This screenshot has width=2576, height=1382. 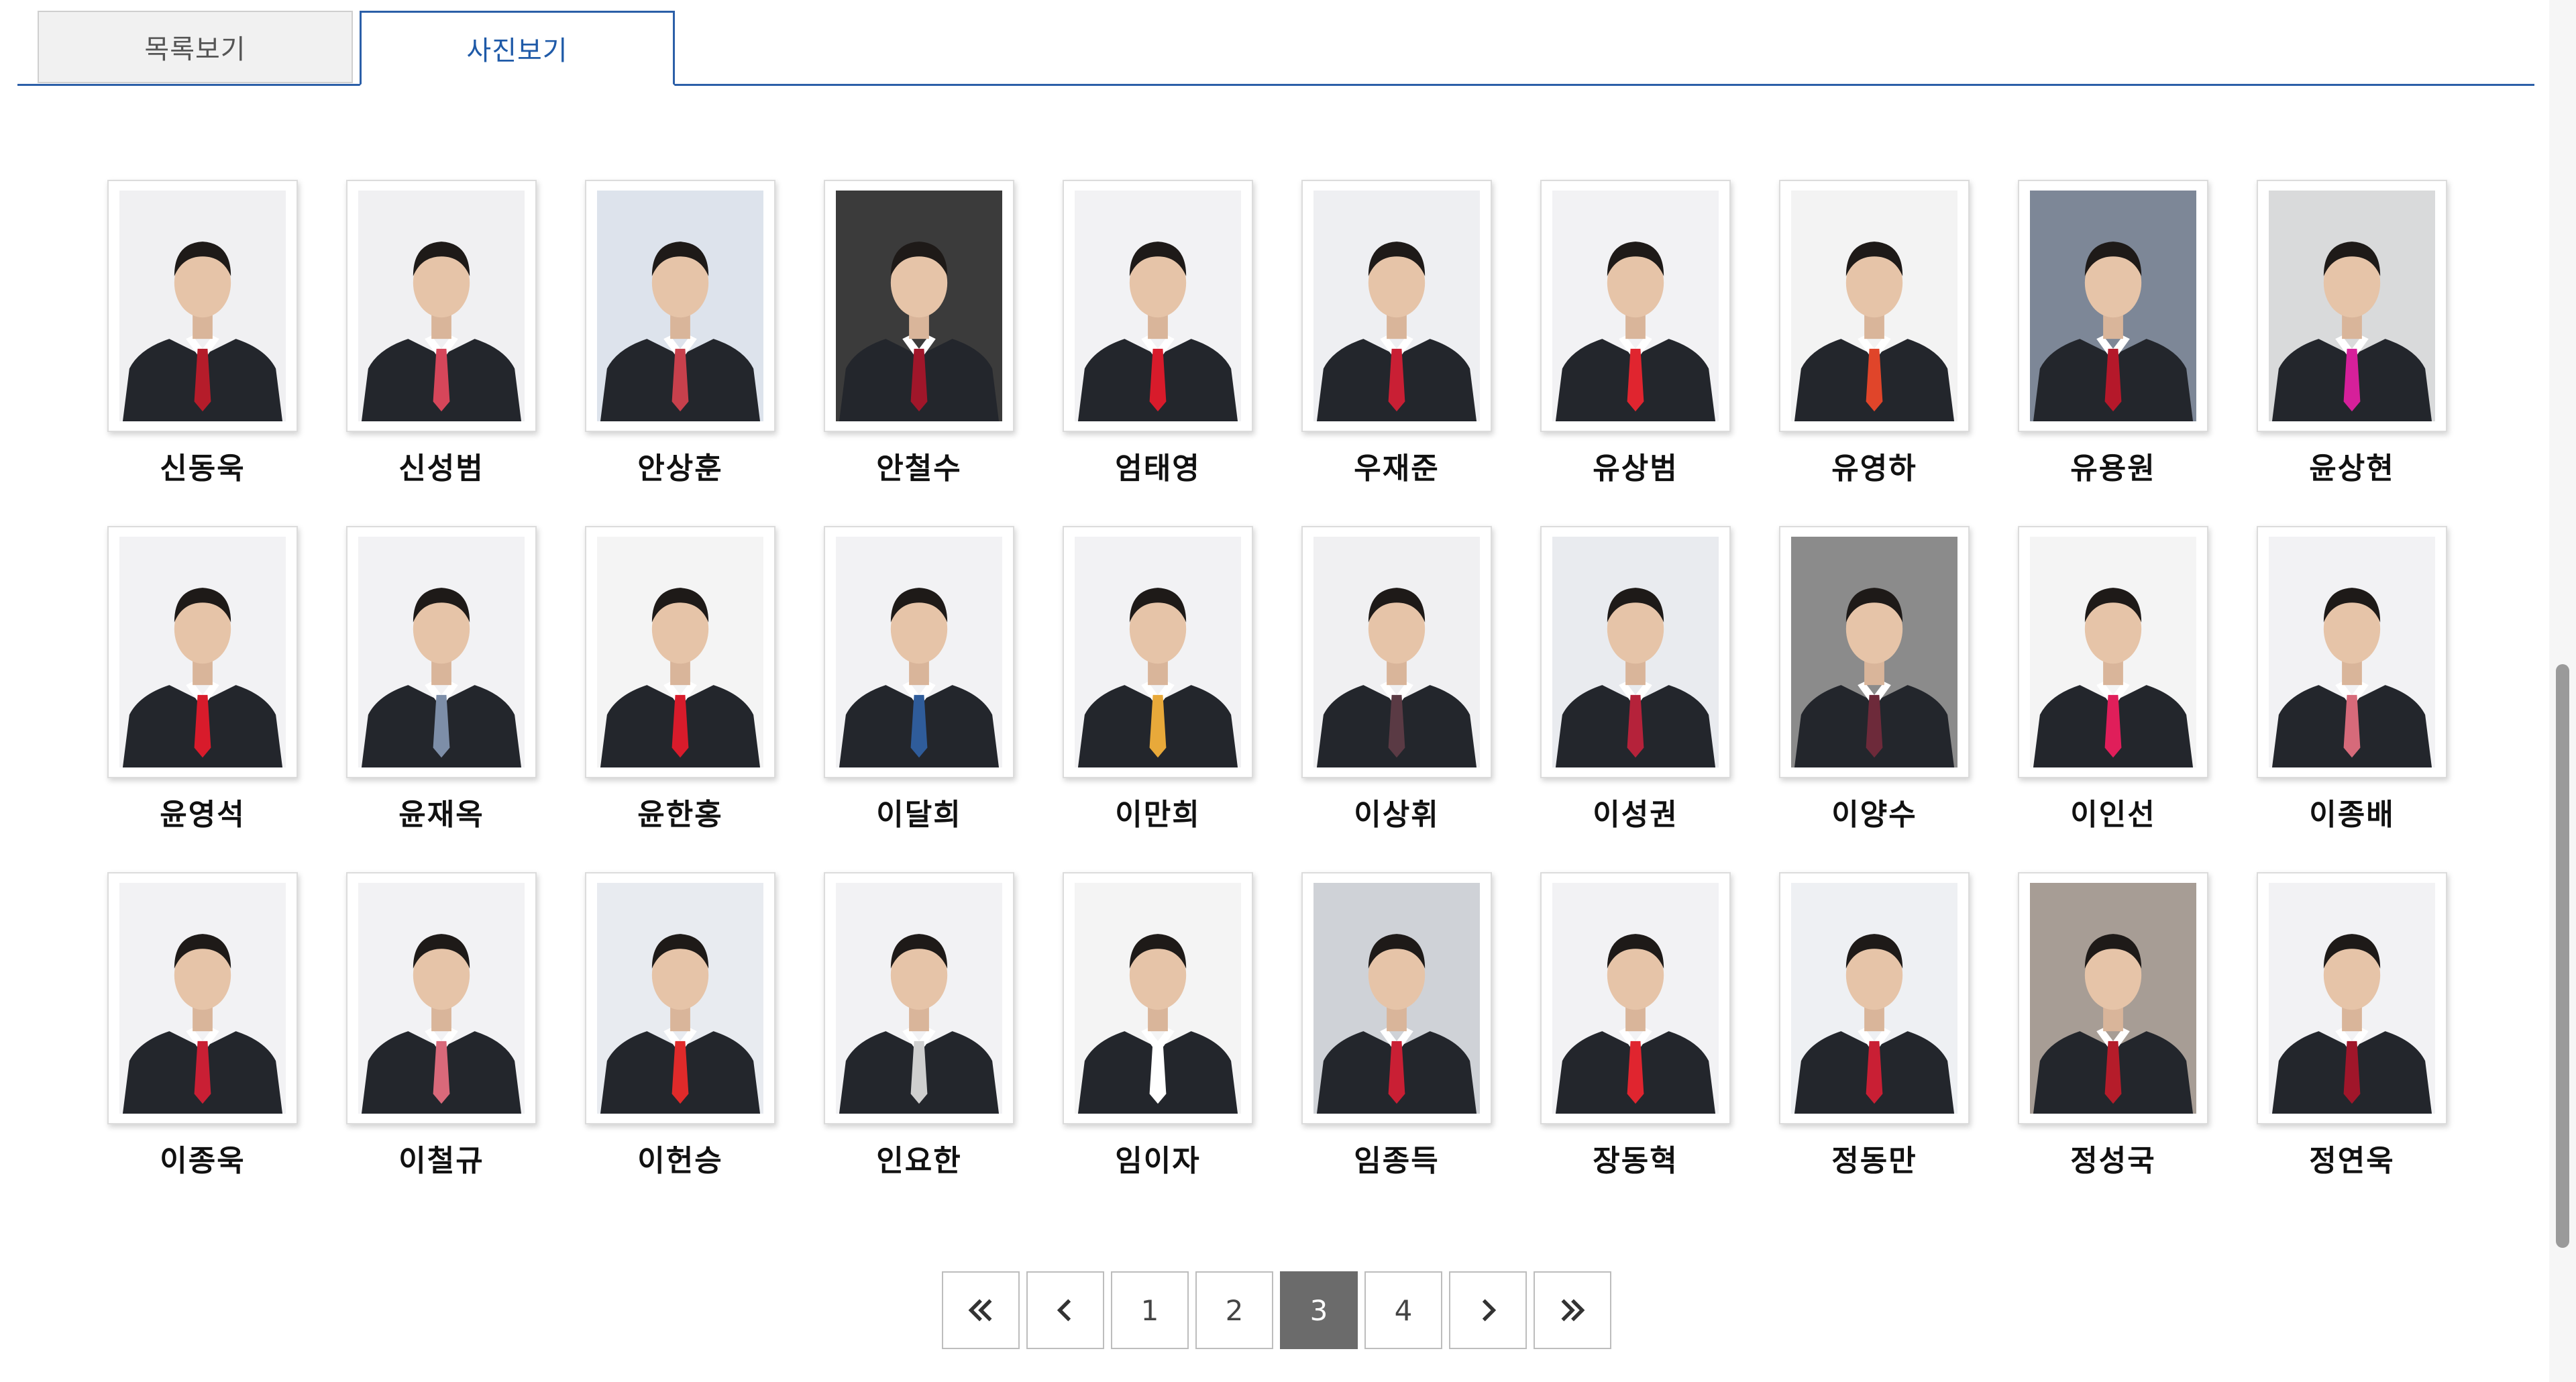 What do you see at coordinates (2112, 1157) in the screenshot?
I see `member-name: 정성국` at bounding box center [2112, 1157].